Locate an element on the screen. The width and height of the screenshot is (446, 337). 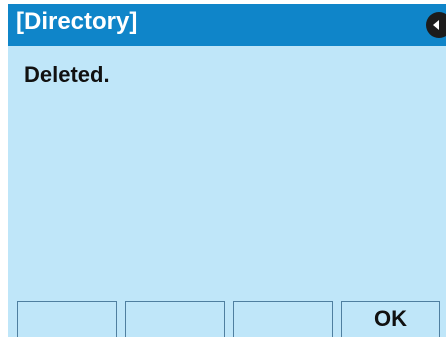
status-message: Deleted. is located at coordinates (67, 74).